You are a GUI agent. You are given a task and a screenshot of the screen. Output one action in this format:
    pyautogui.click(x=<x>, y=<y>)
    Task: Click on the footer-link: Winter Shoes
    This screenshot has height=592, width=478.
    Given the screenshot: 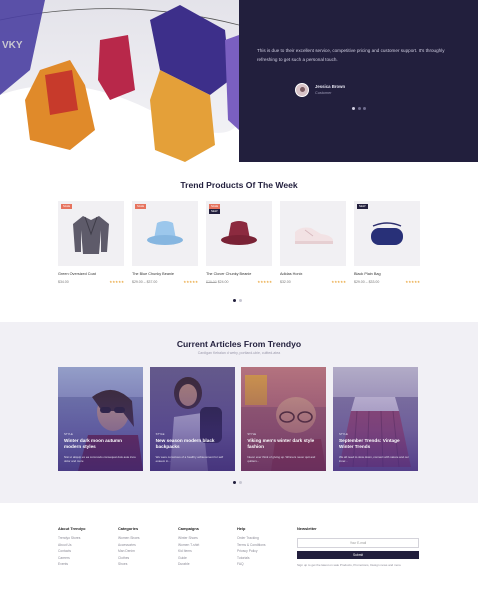 What is the action you would take?
    pyautogui.click(x=188, y=538)
    